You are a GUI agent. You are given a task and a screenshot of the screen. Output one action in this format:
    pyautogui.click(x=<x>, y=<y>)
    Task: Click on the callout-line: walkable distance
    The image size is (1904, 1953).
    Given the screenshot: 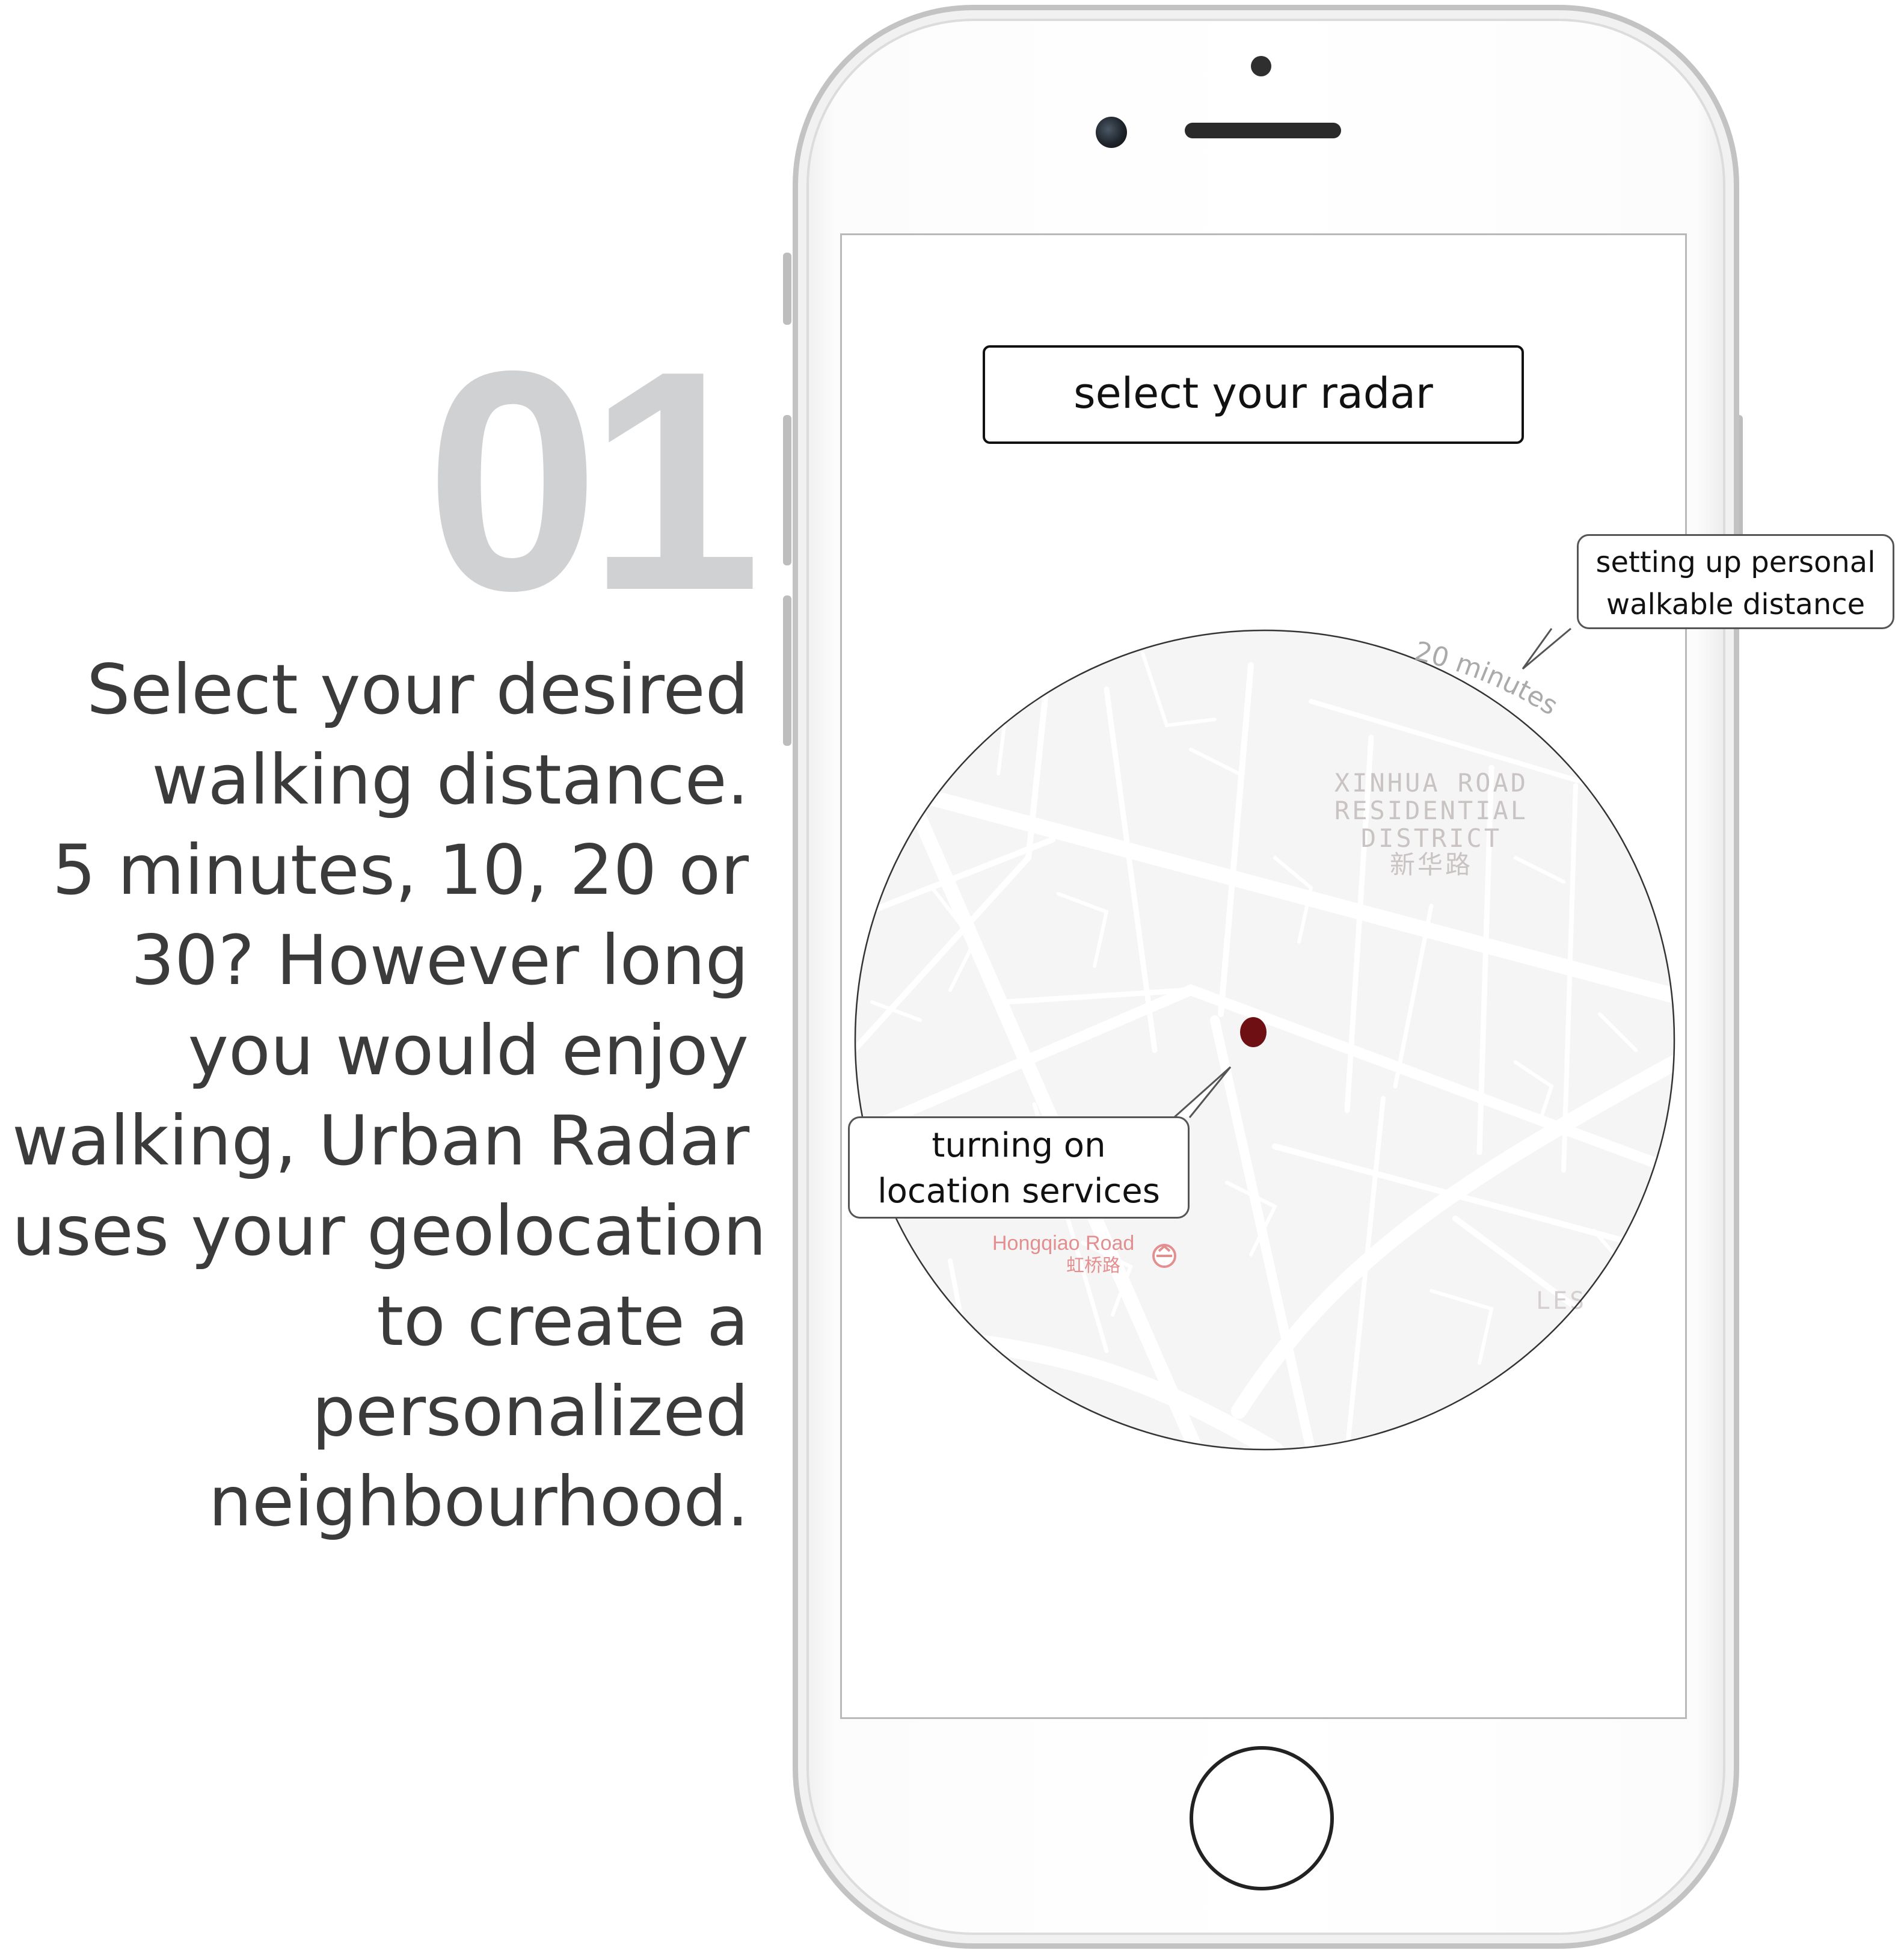 What is the action you would take?
    pyautogui.click(x=1736, y=604)
    